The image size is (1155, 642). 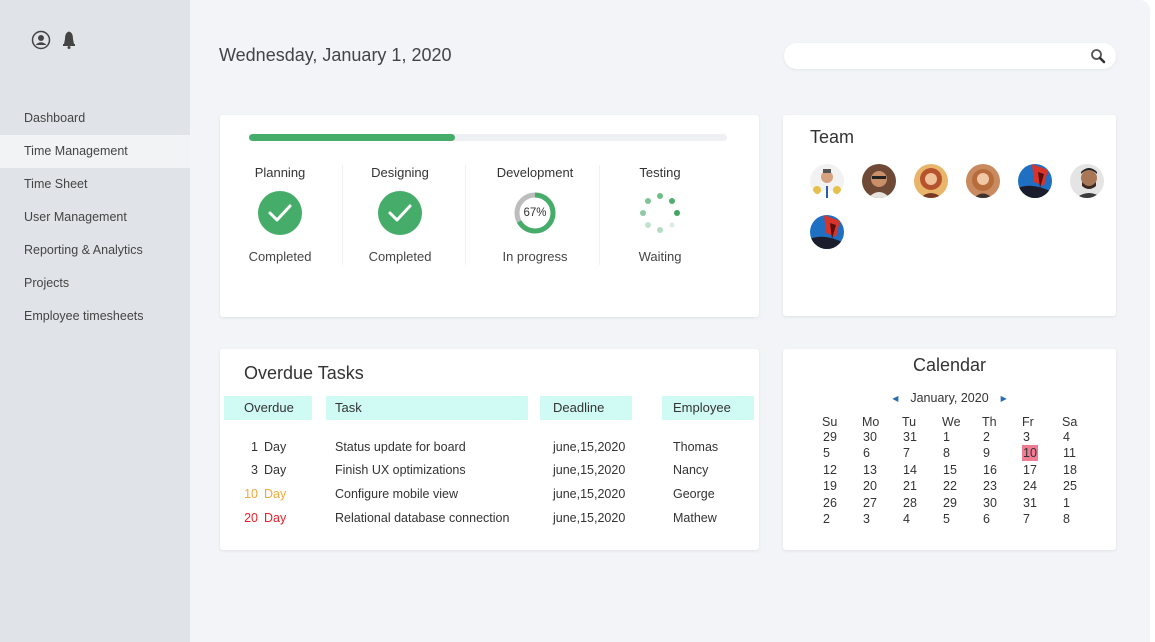 I want to click on sidebar-item-reporting-analytics: Reporting & Analytics, so click(x=95, y=250).